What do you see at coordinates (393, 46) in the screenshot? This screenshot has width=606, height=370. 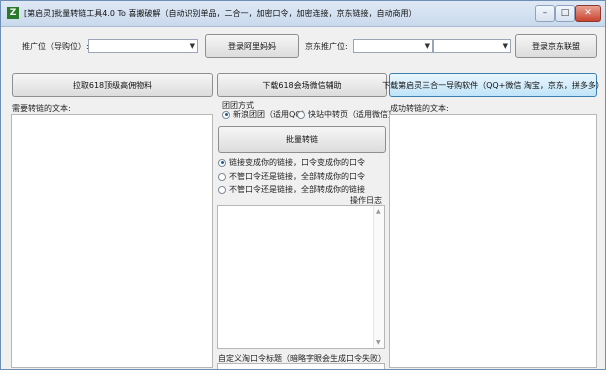 I see `jd-promo-select-1: ▼` at bounding box center [393, 46].